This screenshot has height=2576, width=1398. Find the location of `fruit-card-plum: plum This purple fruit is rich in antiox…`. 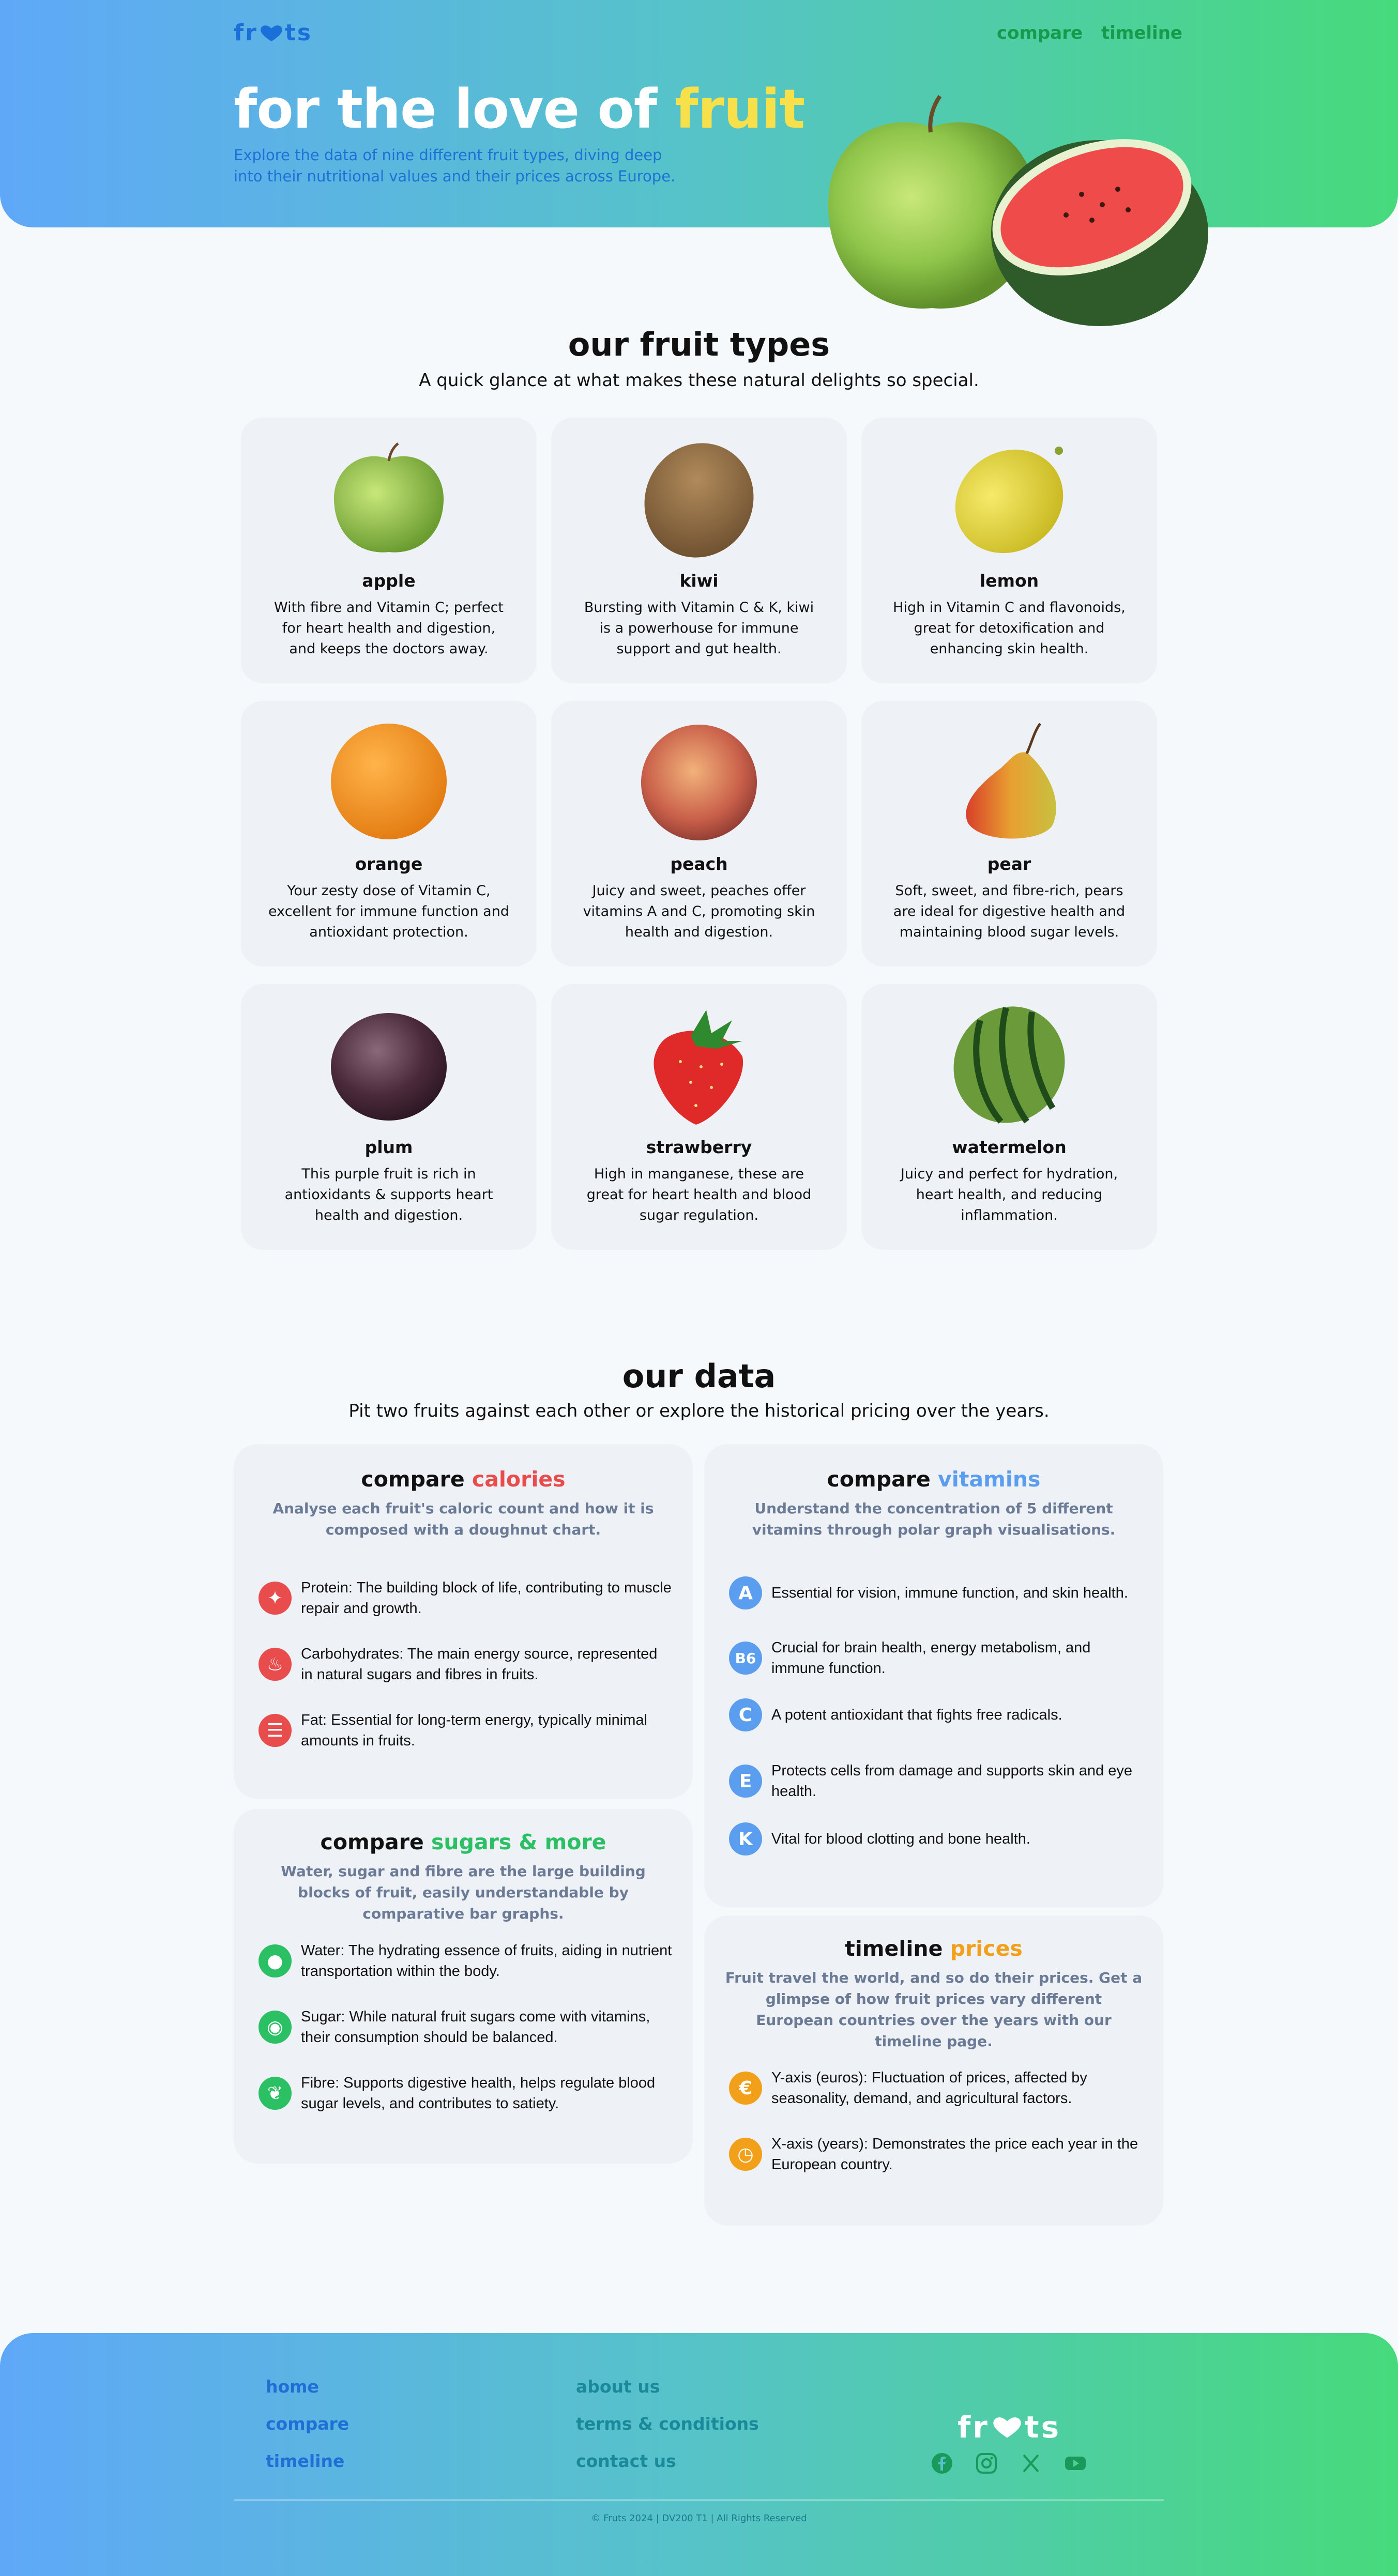

fruit-card-plum: plum This purple fruit is rich in antiox… is located at coordinates (389, 1117).